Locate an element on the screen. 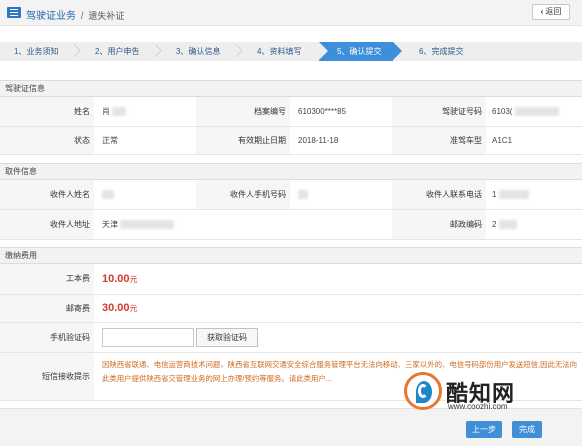 This screenshot has width=582, height=446. breadcrumb-current: 遗失补证 is located at coordinates (106, 16).